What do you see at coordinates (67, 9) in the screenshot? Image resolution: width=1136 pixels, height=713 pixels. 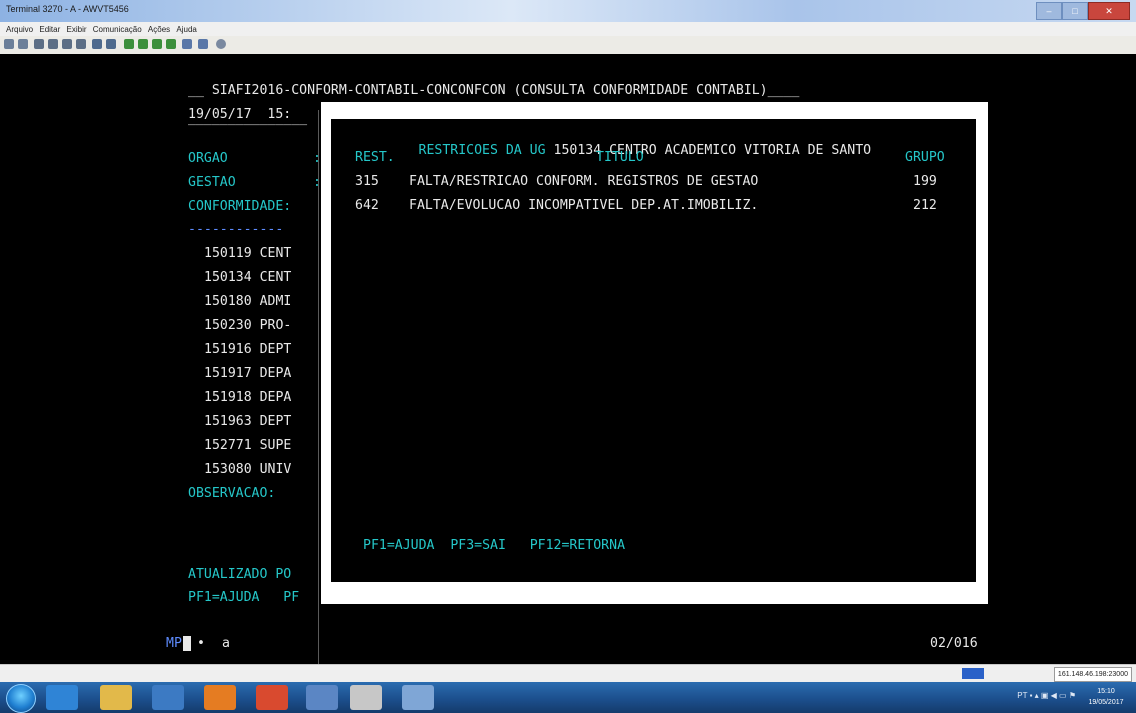 I see `window-title: Terminal 3270 - A - AWVT5456` at bounding box center [67, 9].